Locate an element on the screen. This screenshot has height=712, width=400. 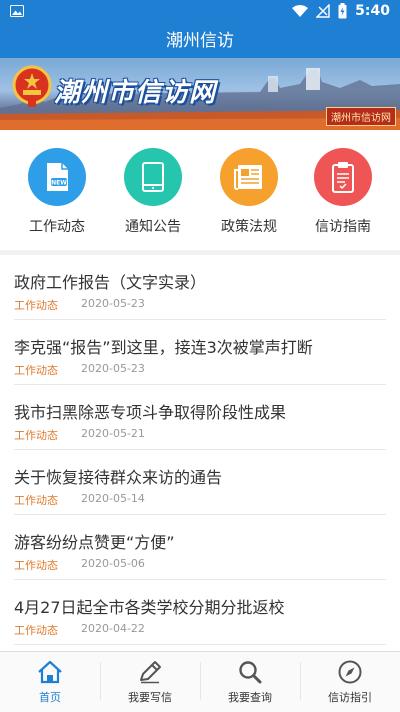
new-document-icon: NEW is located at coordinates (57, 177).